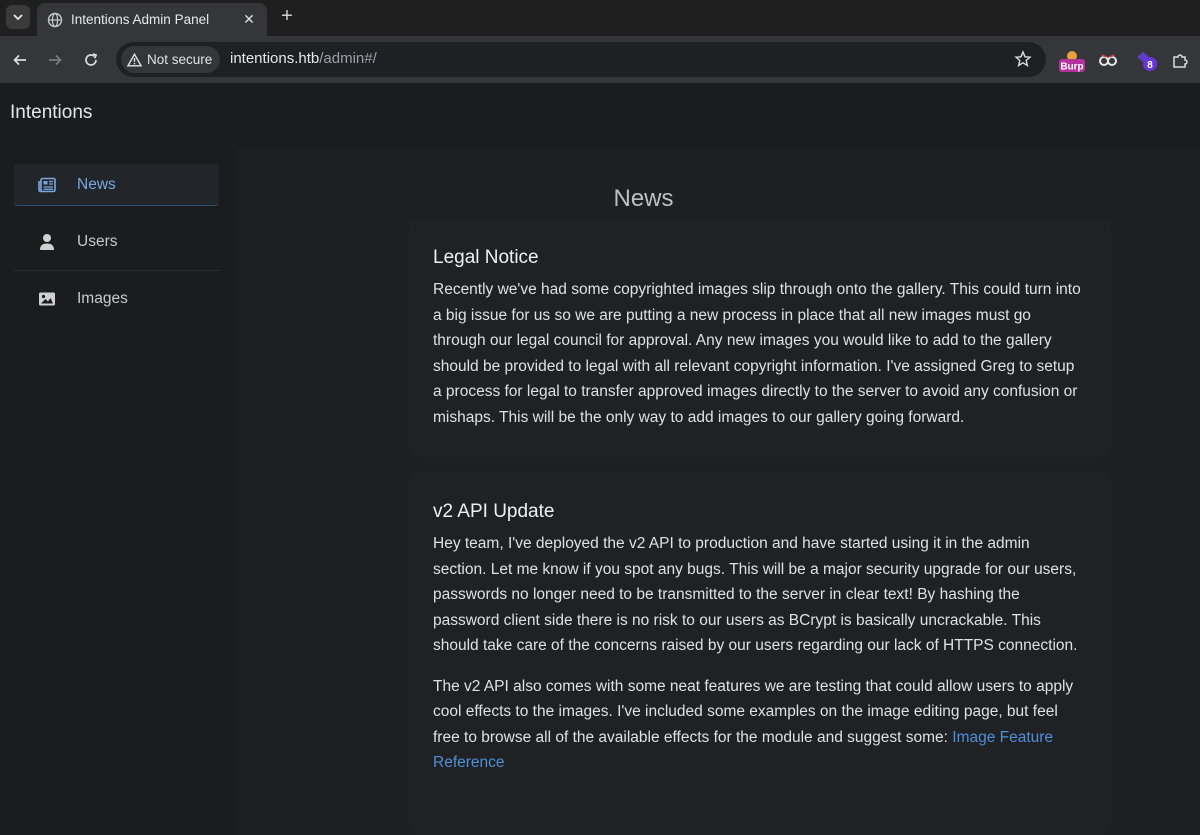  I want to click on back-button, so click(20, 60).